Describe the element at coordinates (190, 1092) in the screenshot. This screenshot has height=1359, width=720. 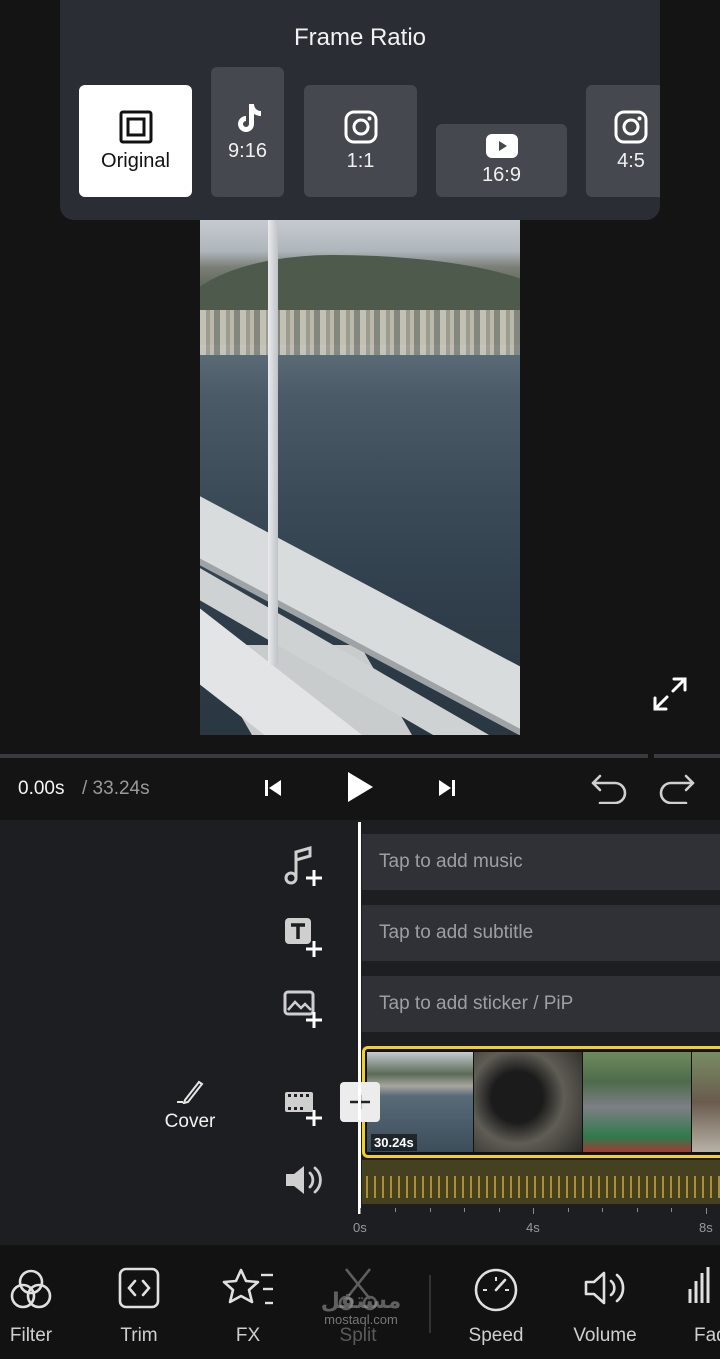
I see `pen-icon` at that location.